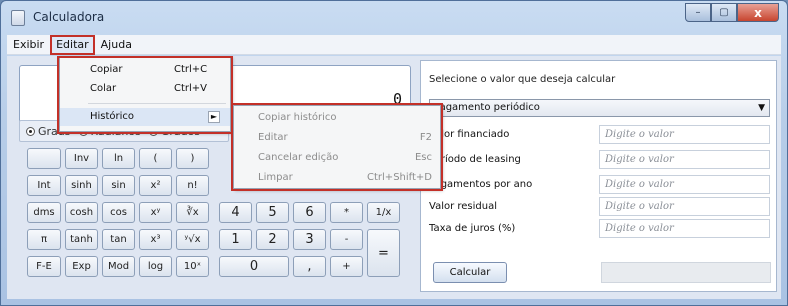 Image resolution: width=788 pixels, height=306 pixels. Describe the element at coordinates (214, 117) in the screenshot. I see `submenu-arrow-icon: ►` at that location.